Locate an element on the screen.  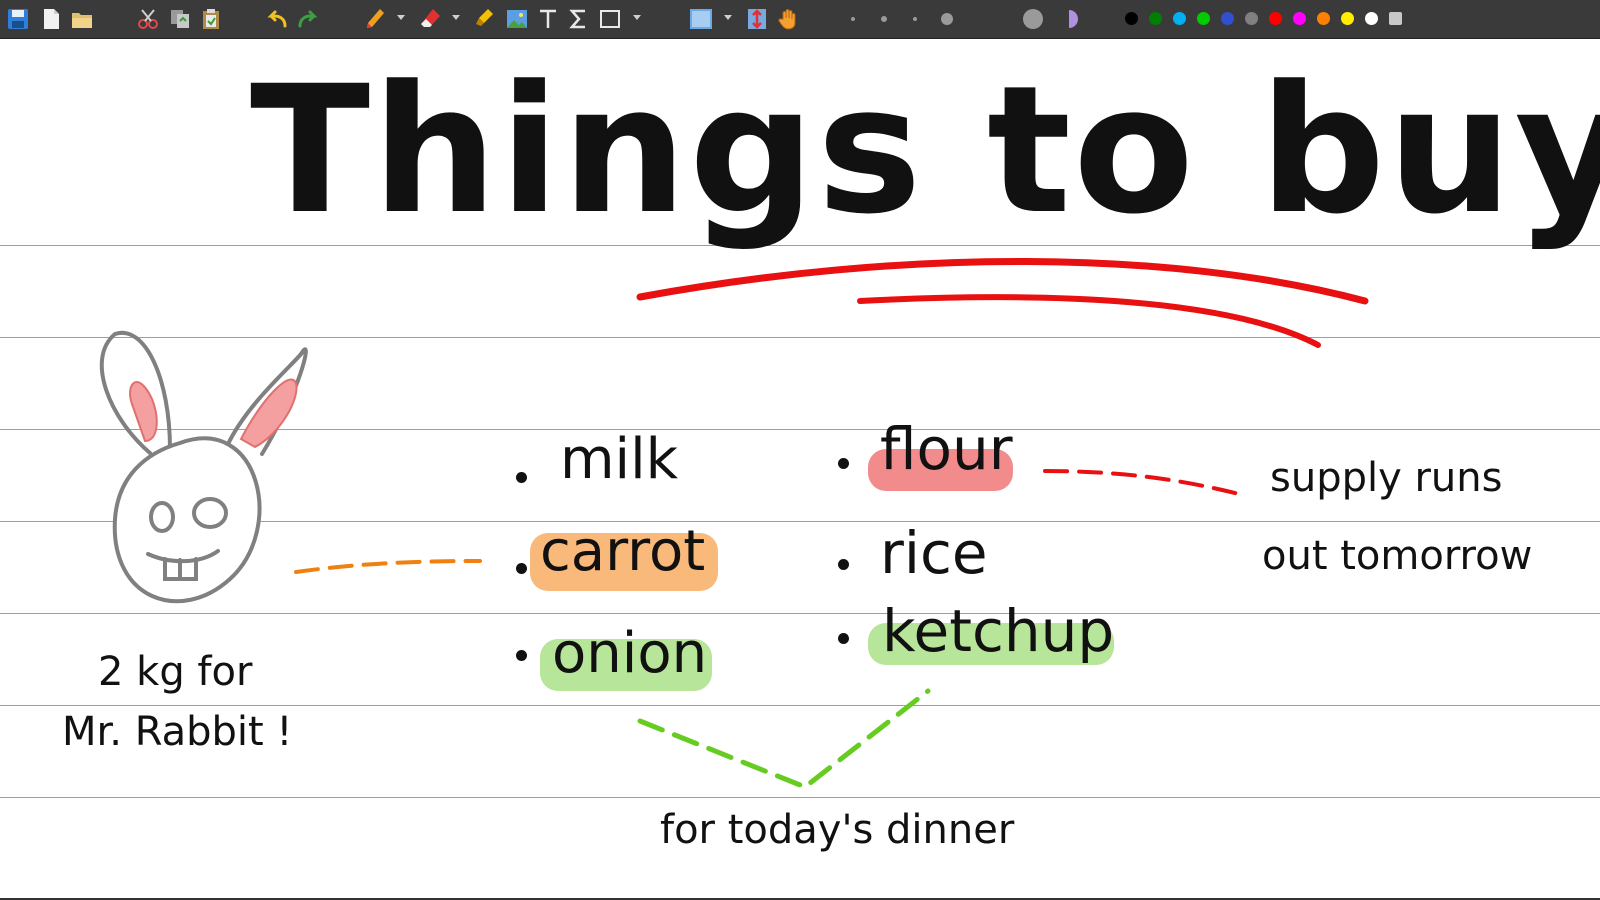
list-item-rice: rice is located at coordinates (934, 553).